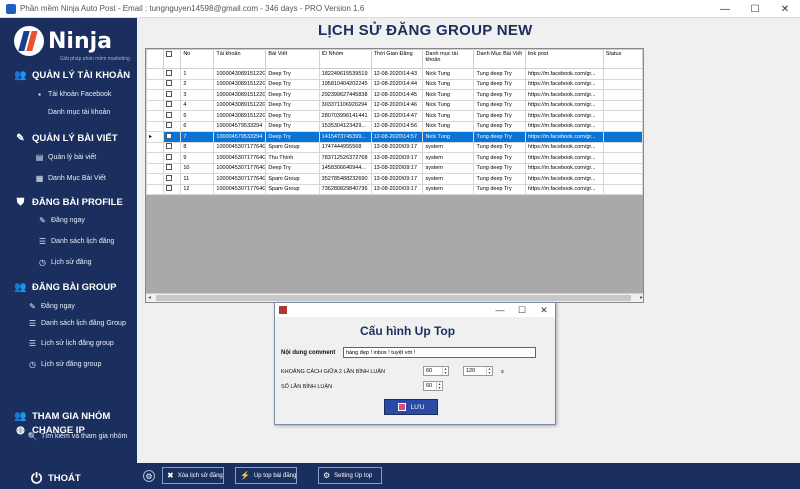 The image size is (800, 489). I want to click on maximize-button: ☐, so click(755, 9).